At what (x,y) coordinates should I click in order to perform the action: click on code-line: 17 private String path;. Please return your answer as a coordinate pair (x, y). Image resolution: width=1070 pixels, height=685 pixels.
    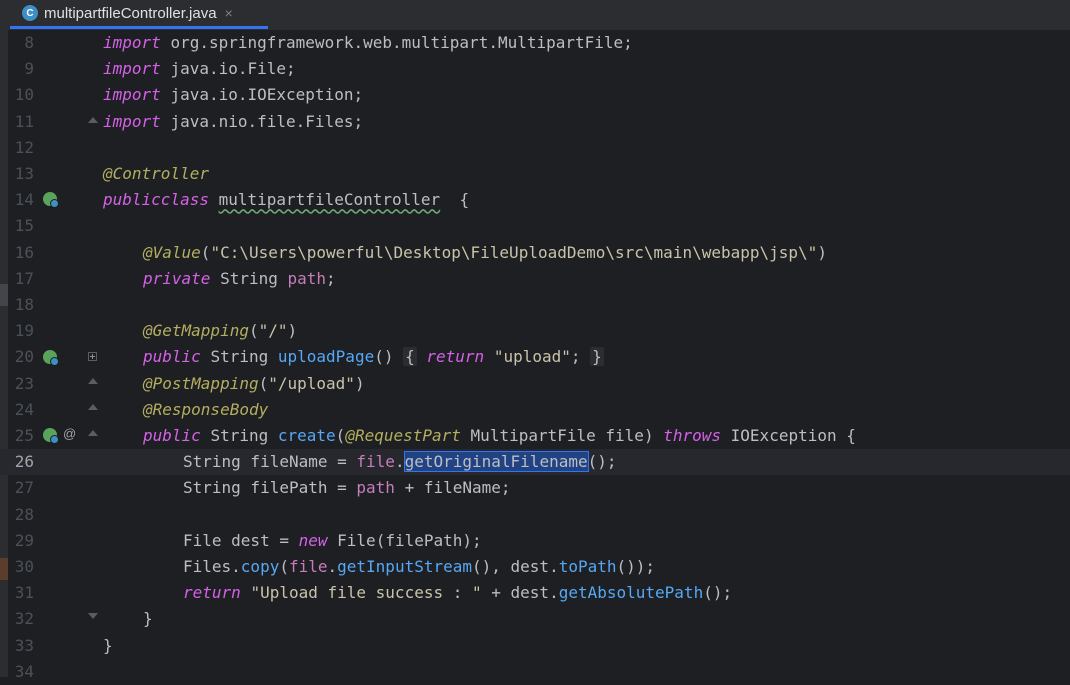
    Looking at the image, I should click on (535, 279).